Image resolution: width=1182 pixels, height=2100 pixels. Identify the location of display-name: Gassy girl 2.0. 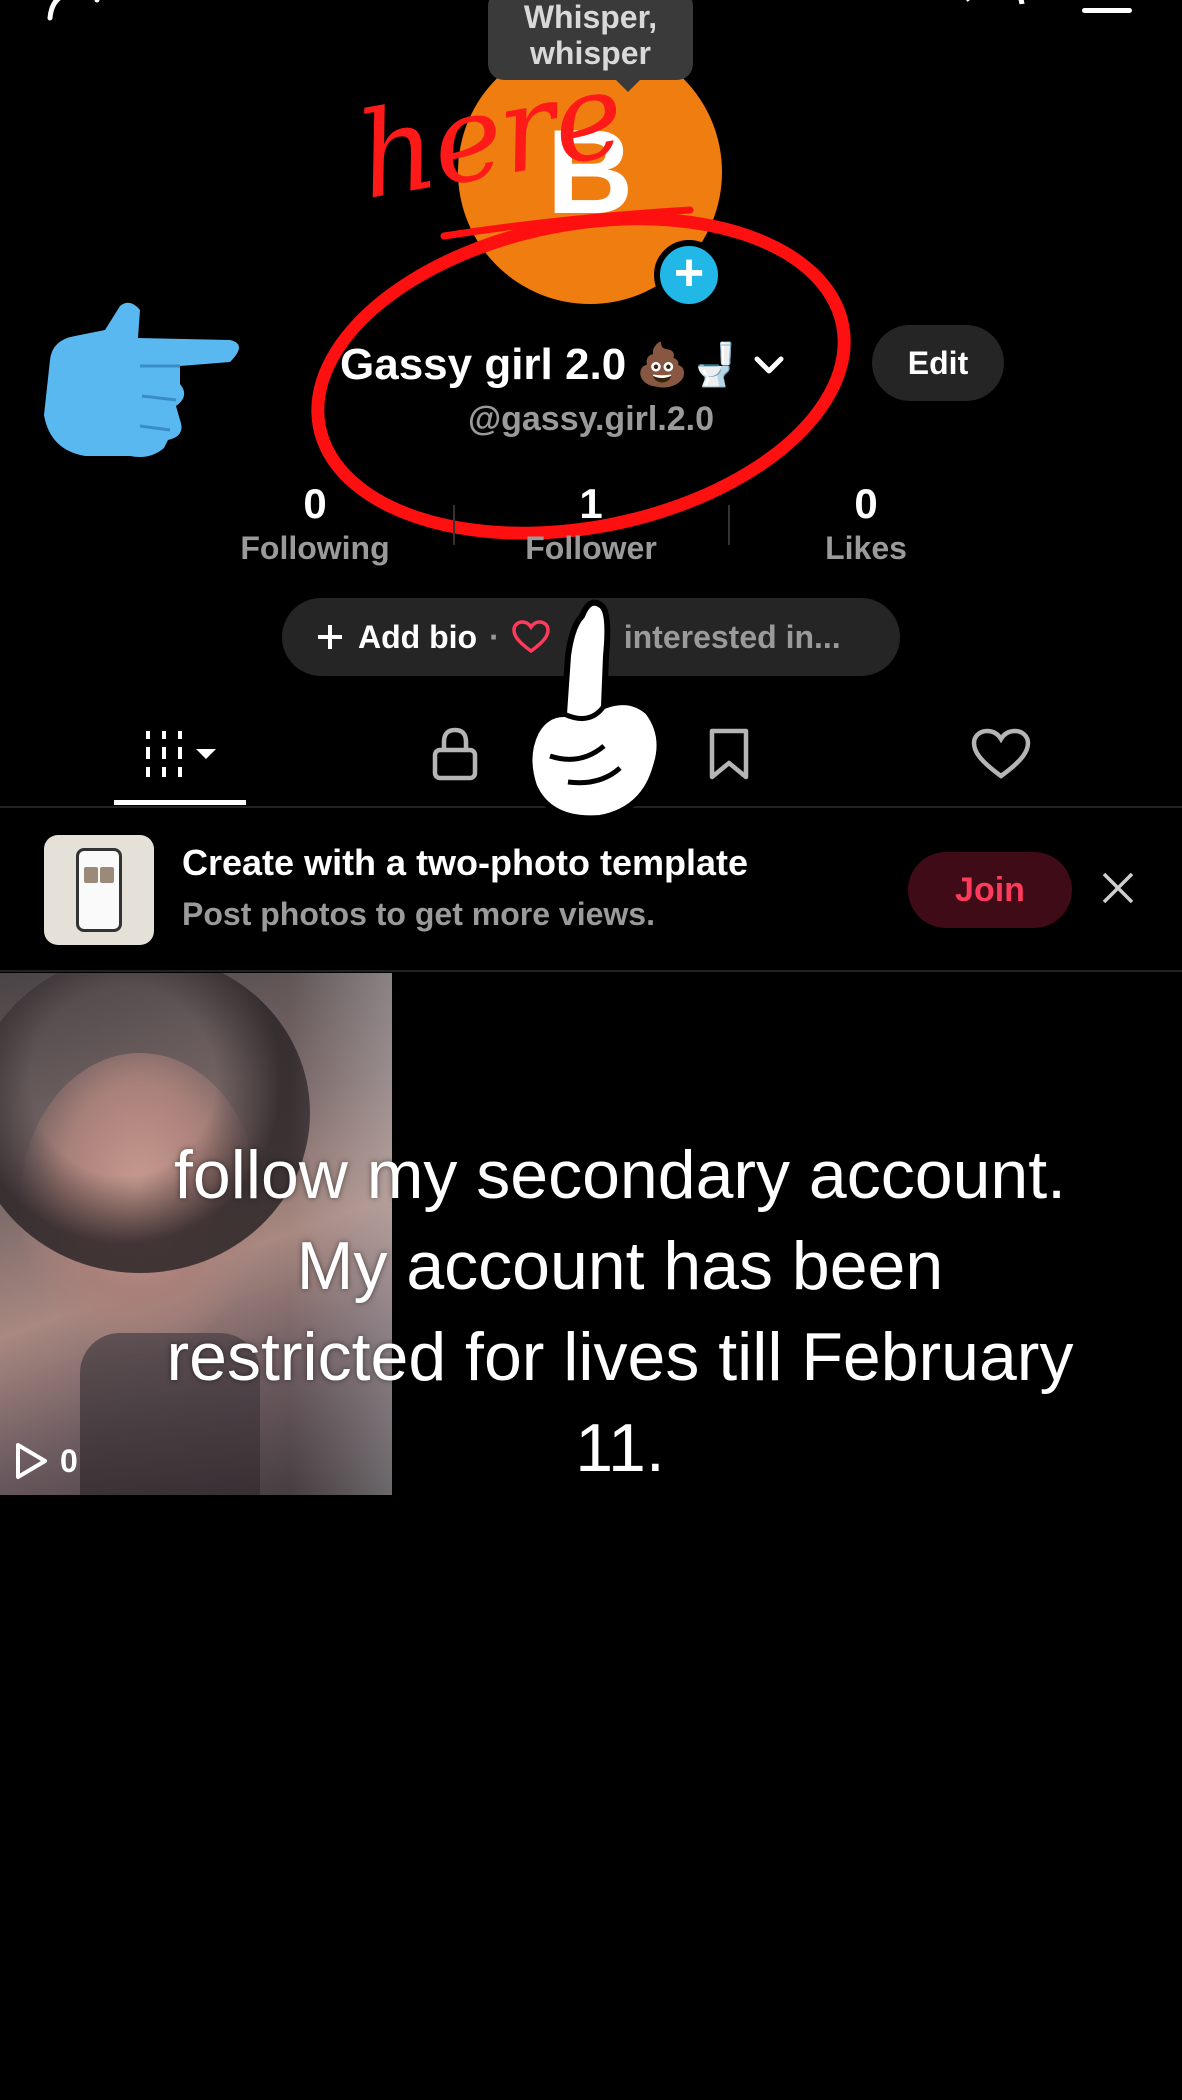
(483, 364).